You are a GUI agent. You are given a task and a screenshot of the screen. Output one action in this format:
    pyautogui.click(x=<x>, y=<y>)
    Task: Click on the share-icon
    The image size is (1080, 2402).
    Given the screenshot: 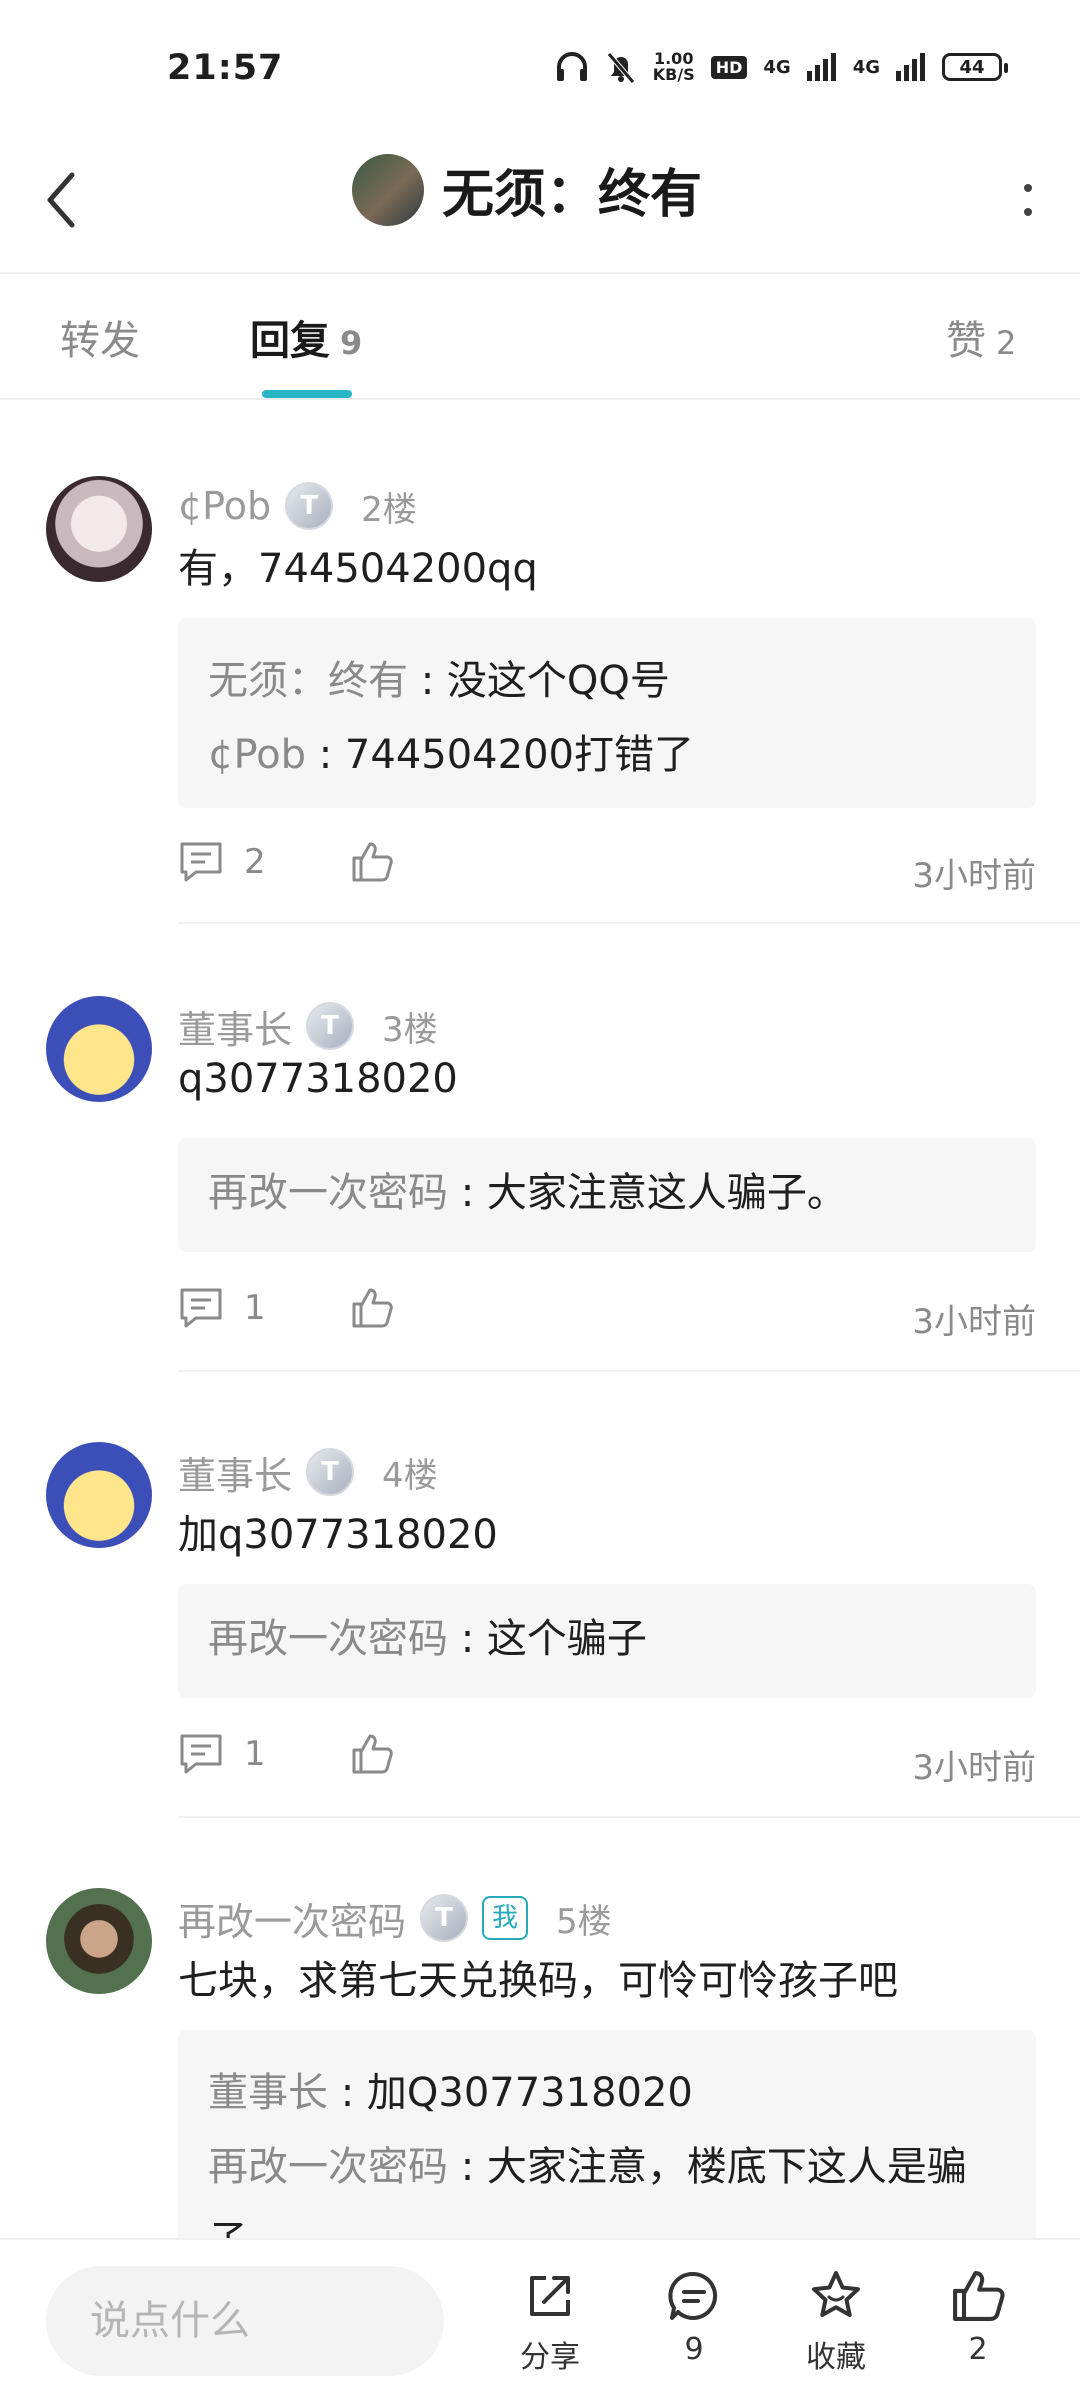 What is the action you would take?
    pyautogui.click(x=550, y=2296)
    